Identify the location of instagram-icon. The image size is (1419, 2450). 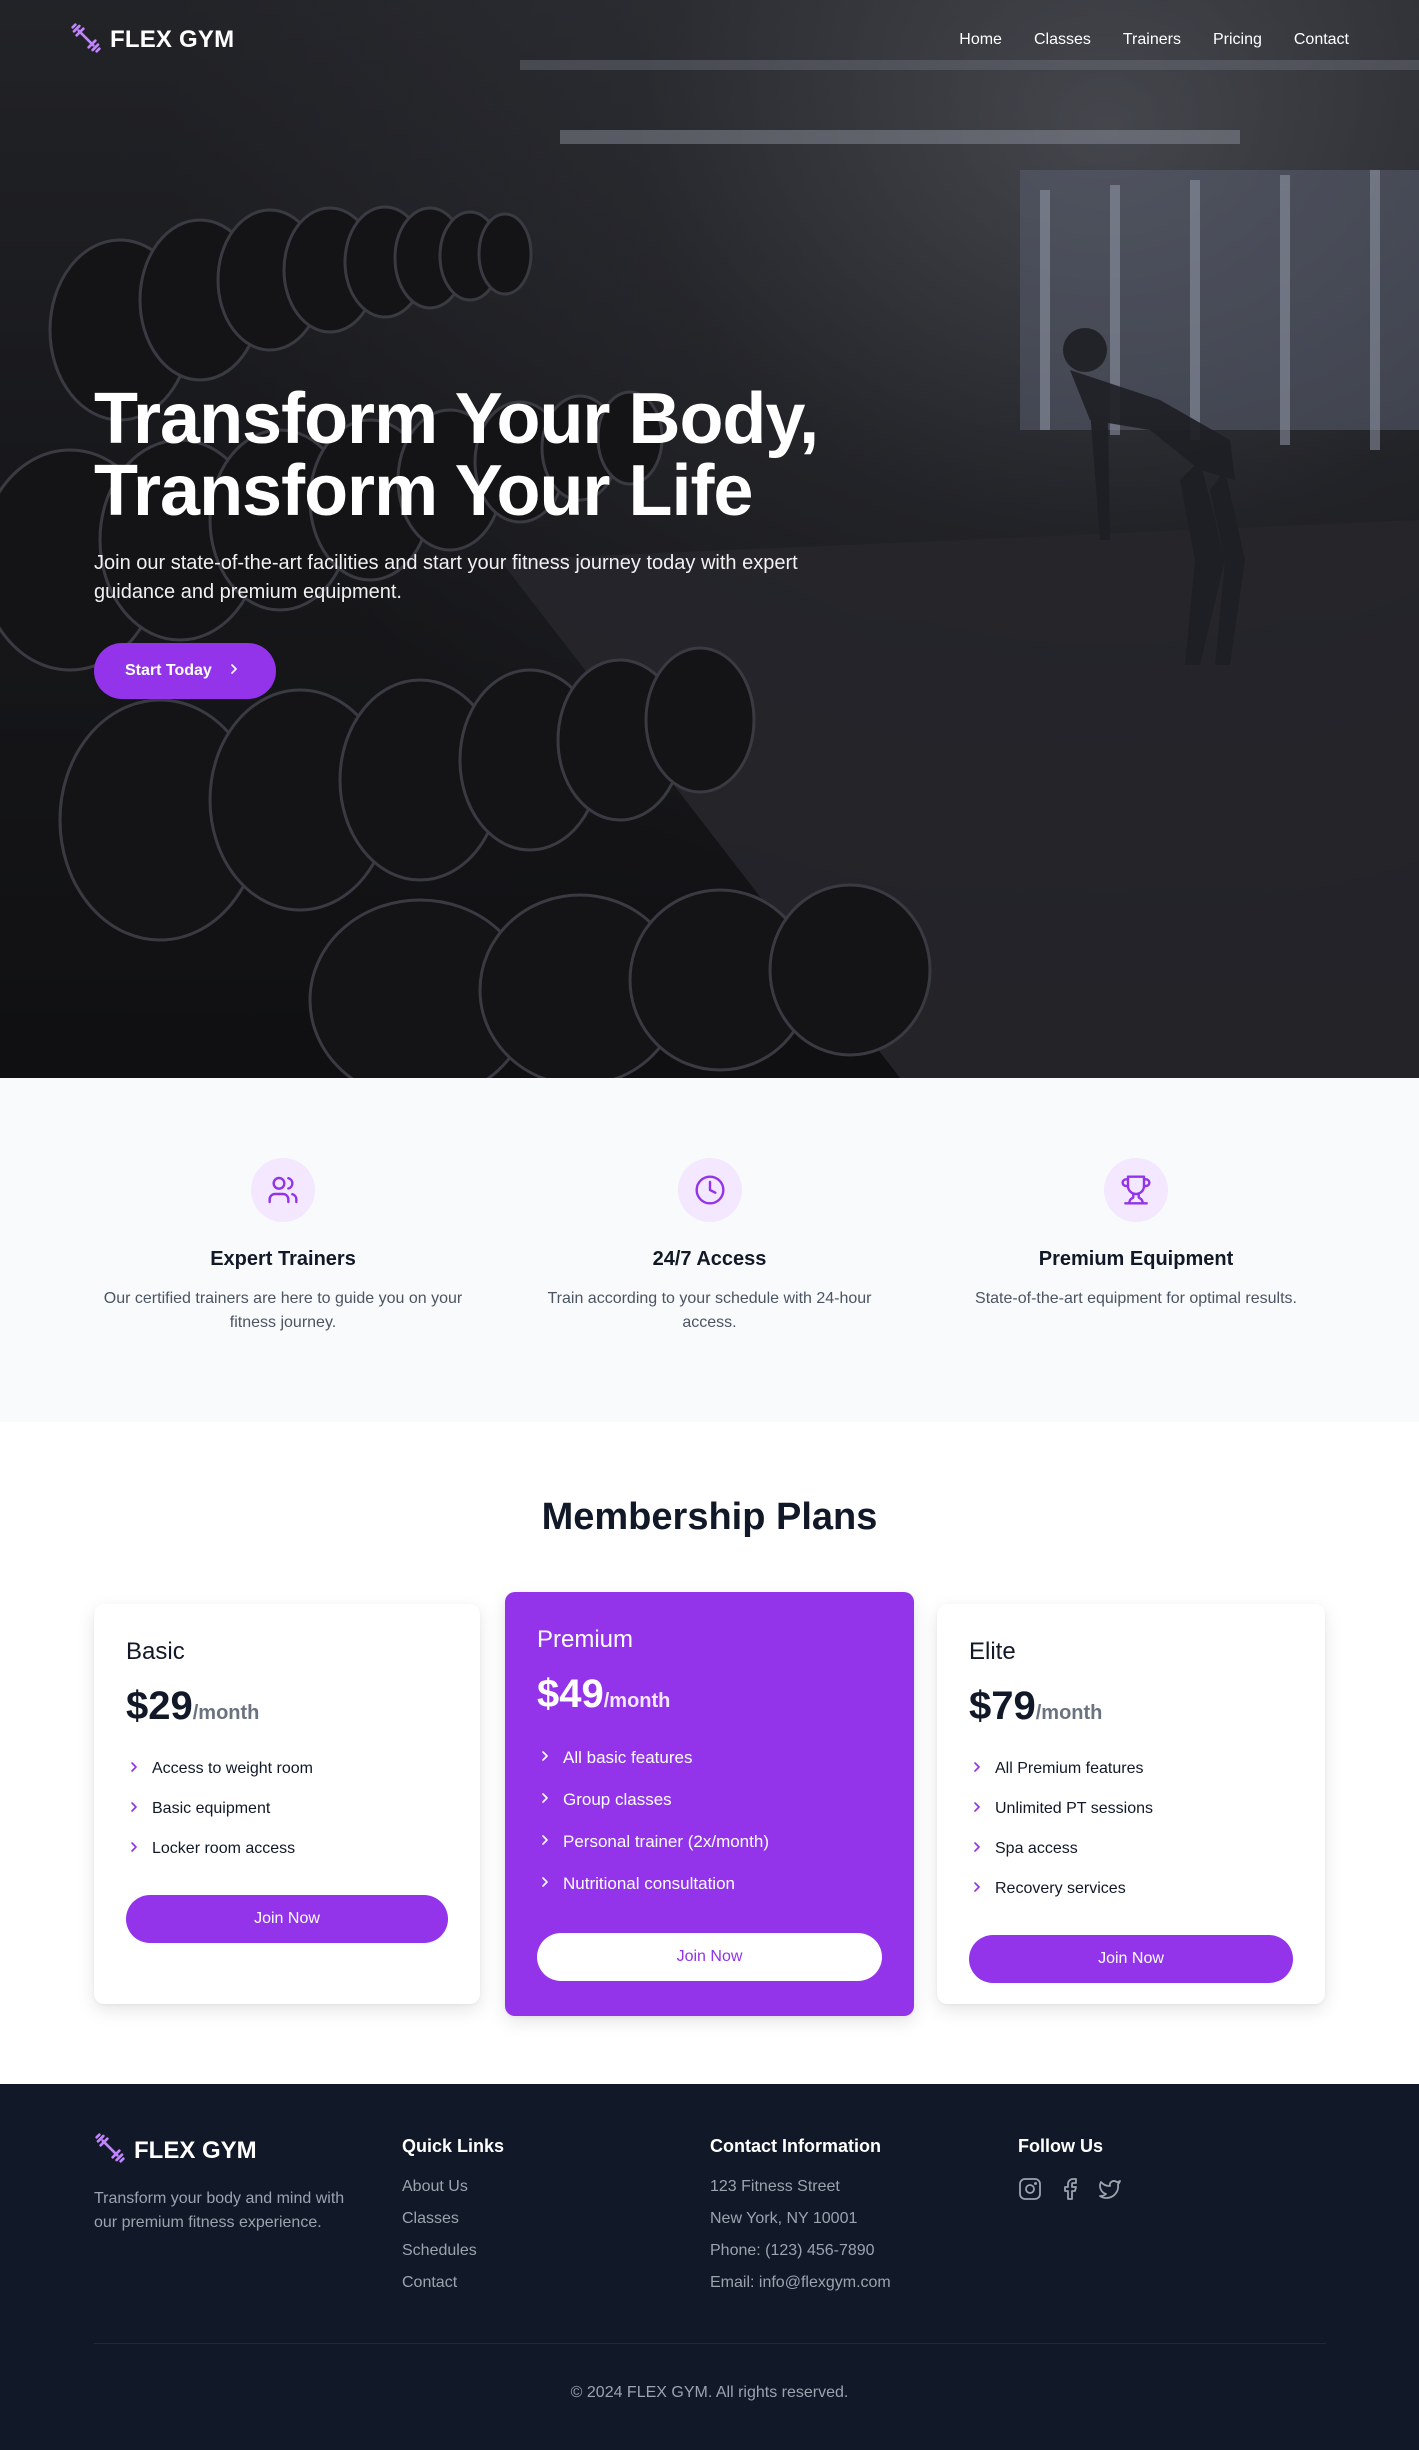
(1030, 2189).